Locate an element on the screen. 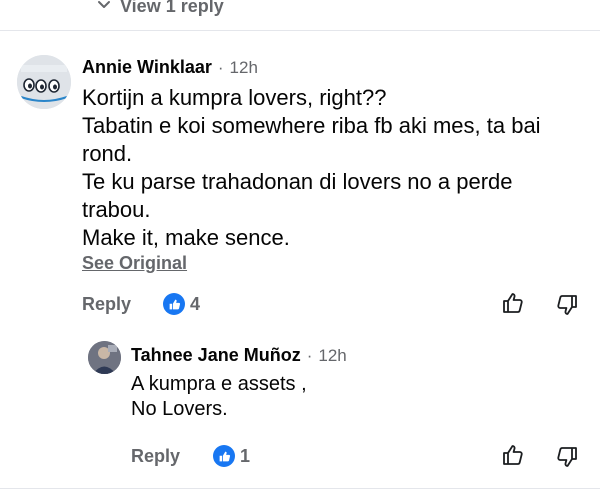 This screenshot has width=600, height=492. view-replies-label: View 1 reply is located at coordinates (172, 8).